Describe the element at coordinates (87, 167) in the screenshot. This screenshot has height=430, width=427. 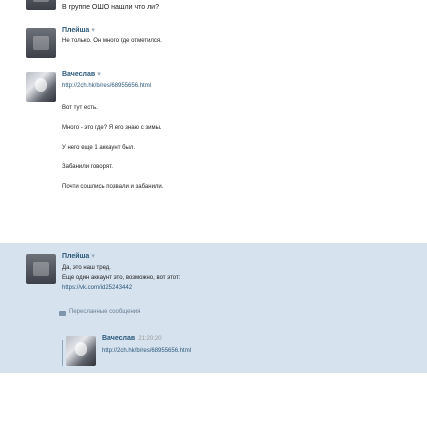
I see `message-text: Забанили говорят.` at that location.